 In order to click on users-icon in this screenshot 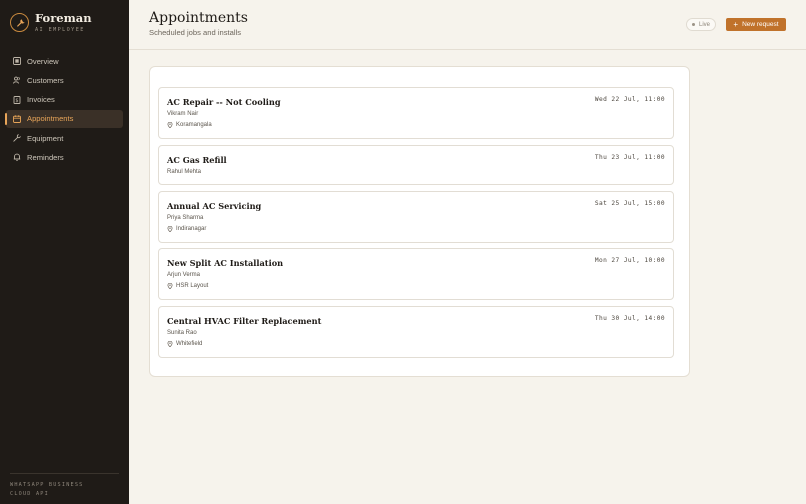, I will do `click(16, 80)`.